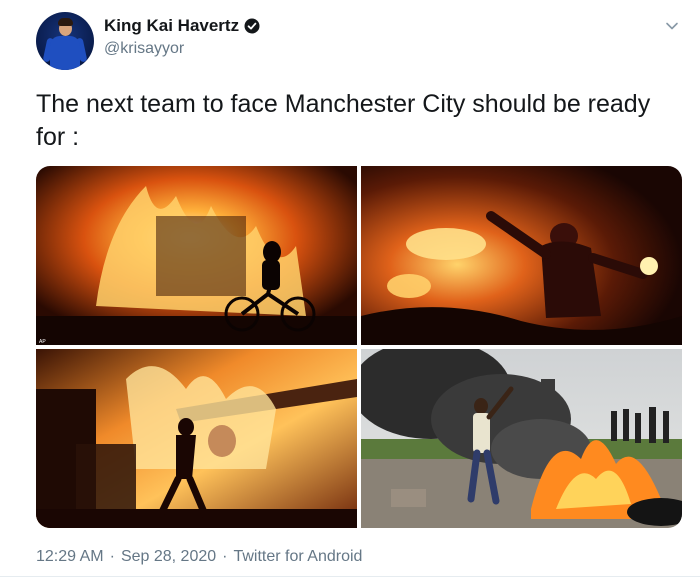 This screenshot has height=580, width=700. Describe the element at coordinates (168, 557) in the screenshot. I see `tweet-date: Sep 28, 2020` at that location.